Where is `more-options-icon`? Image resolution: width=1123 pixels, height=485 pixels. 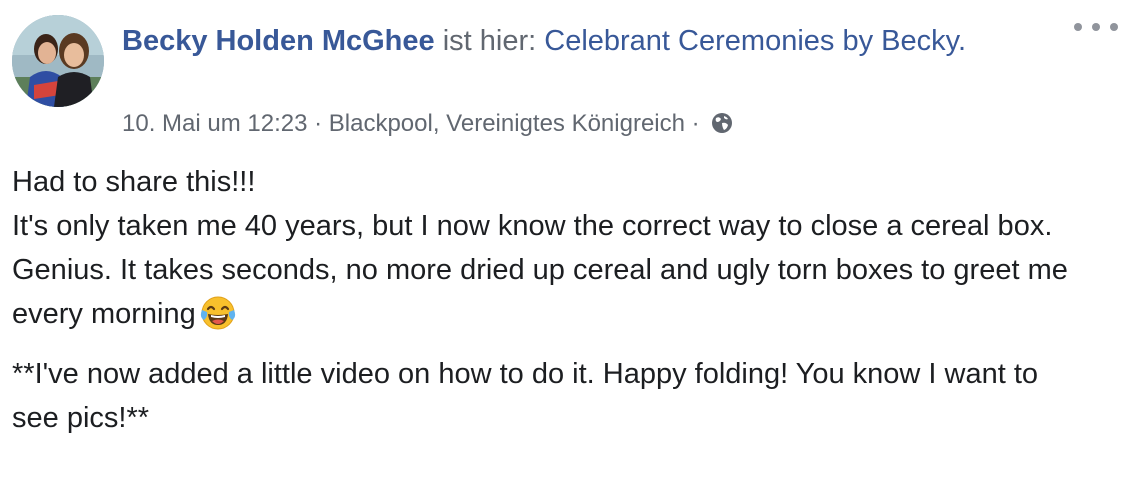 more-options-icon is located at coordinates (1096, 27).